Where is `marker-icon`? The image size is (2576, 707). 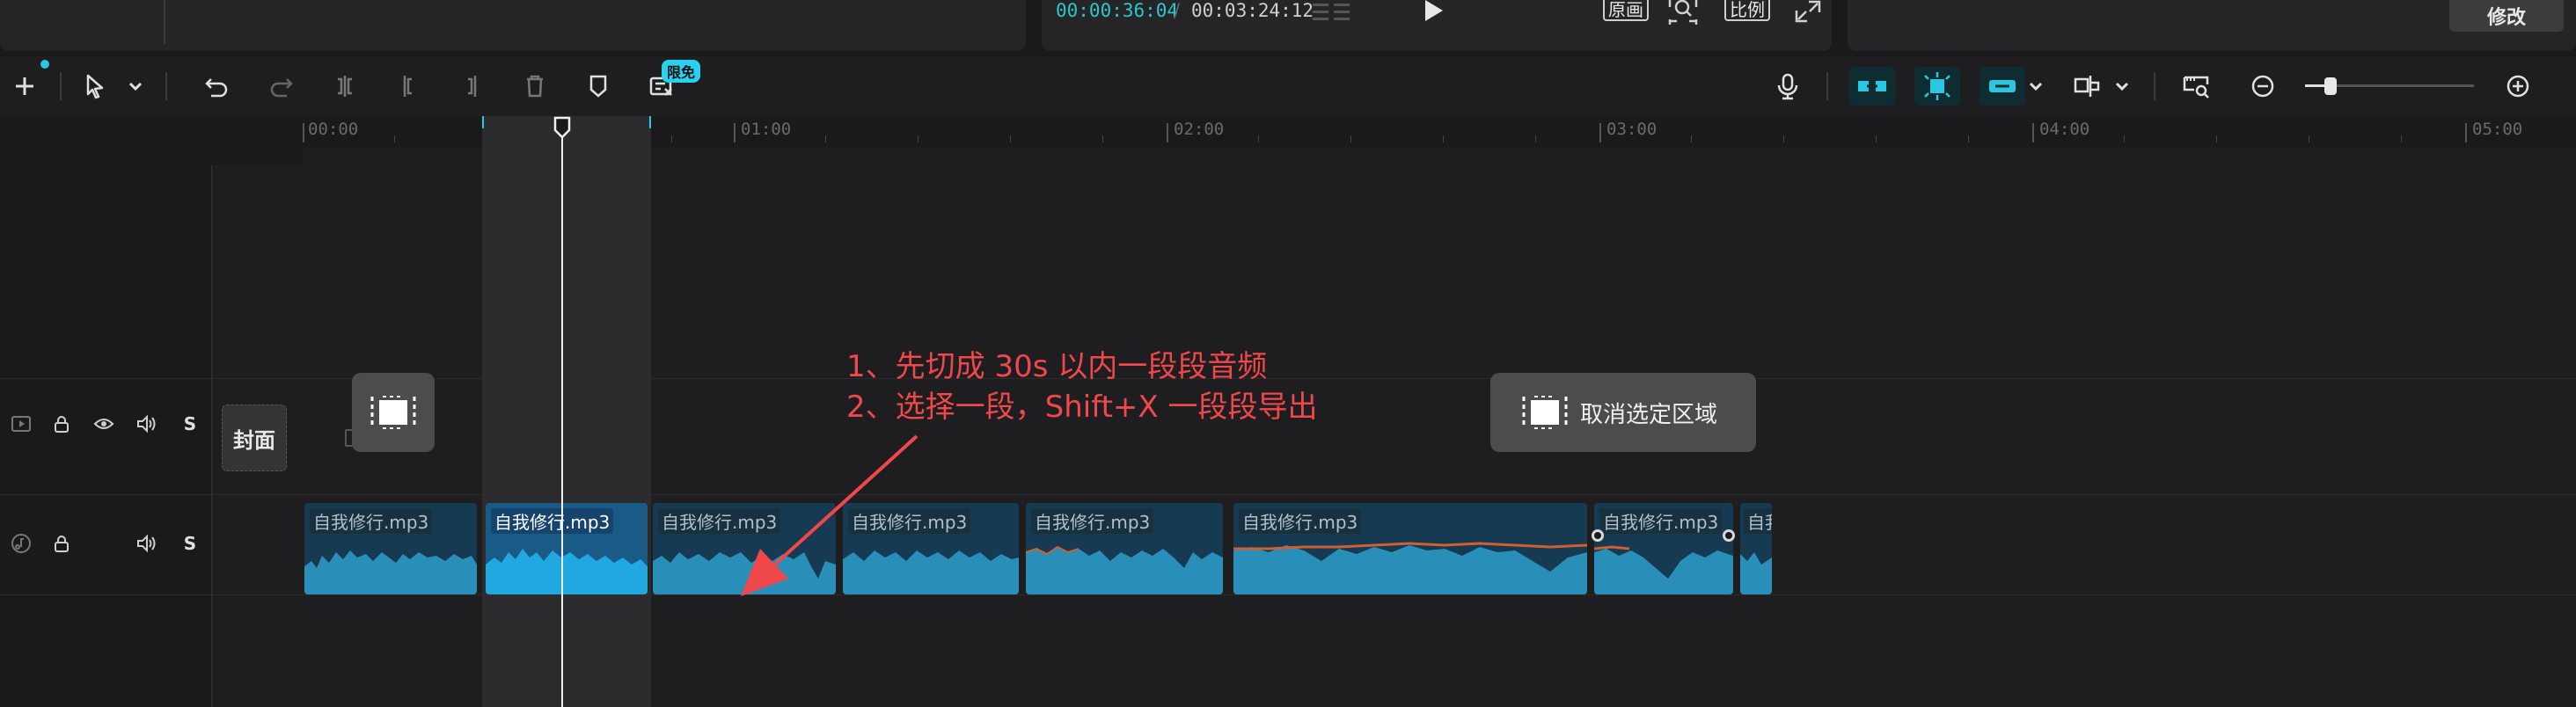
marker-icon is located at coordinates (598, 86).